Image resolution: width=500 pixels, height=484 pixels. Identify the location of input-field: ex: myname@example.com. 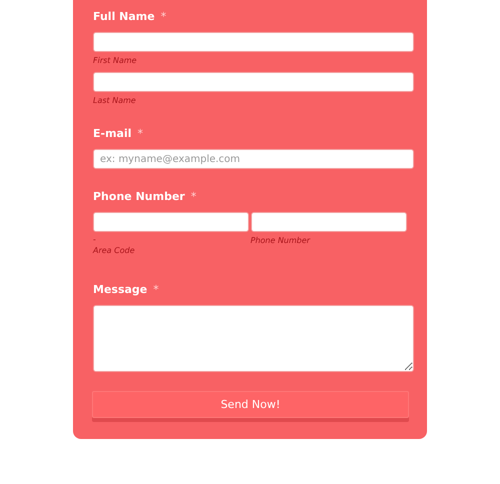
(253, 159).